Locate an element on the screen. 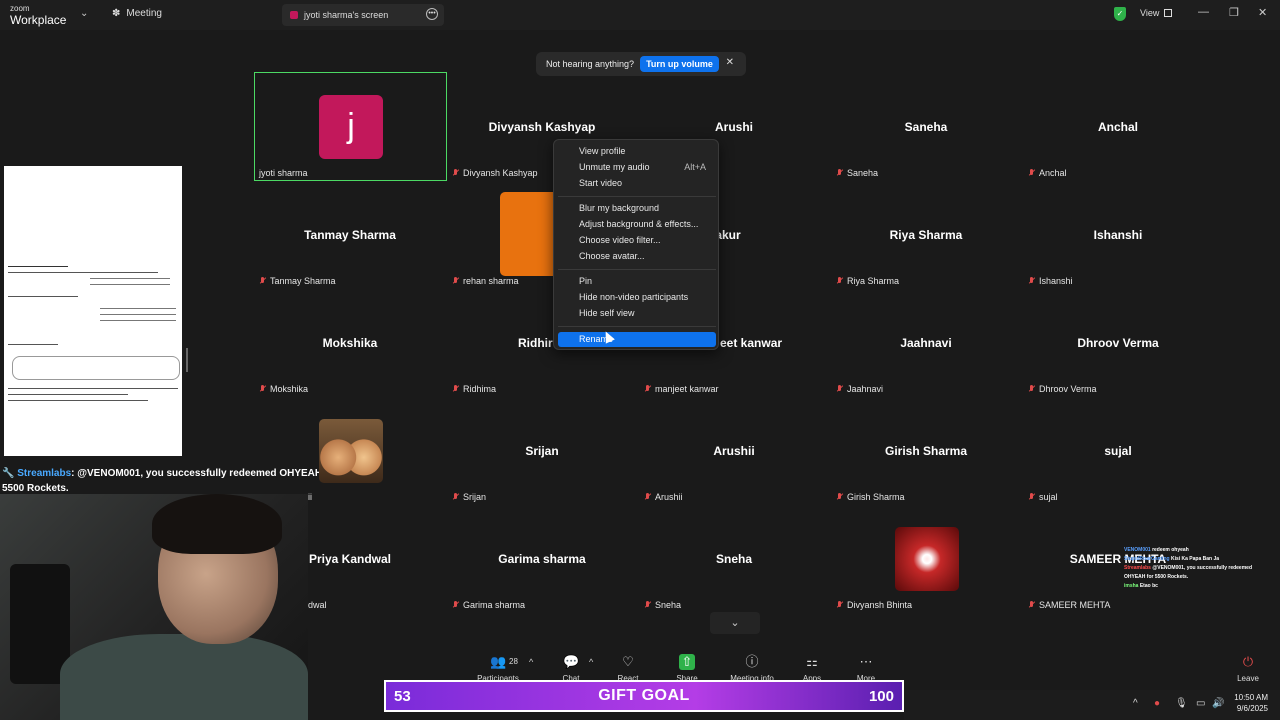  audio-banner: Not hearing anything? Turn up volume ✕ is located at coordinates (641, 64).